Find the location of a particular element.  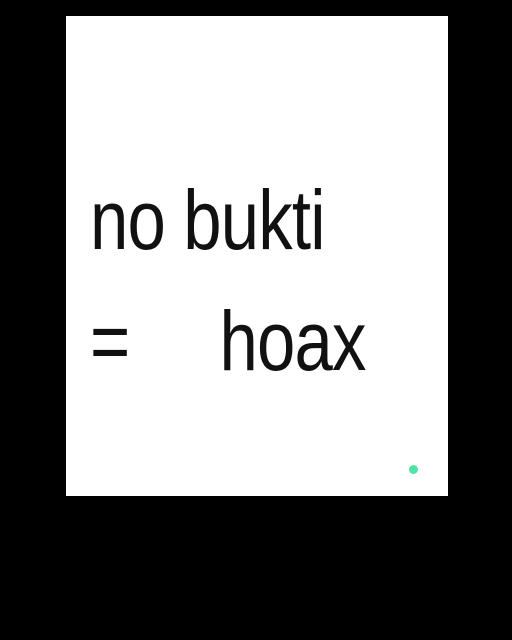

word-hoax: hoax is located at coordinates (293, 341).